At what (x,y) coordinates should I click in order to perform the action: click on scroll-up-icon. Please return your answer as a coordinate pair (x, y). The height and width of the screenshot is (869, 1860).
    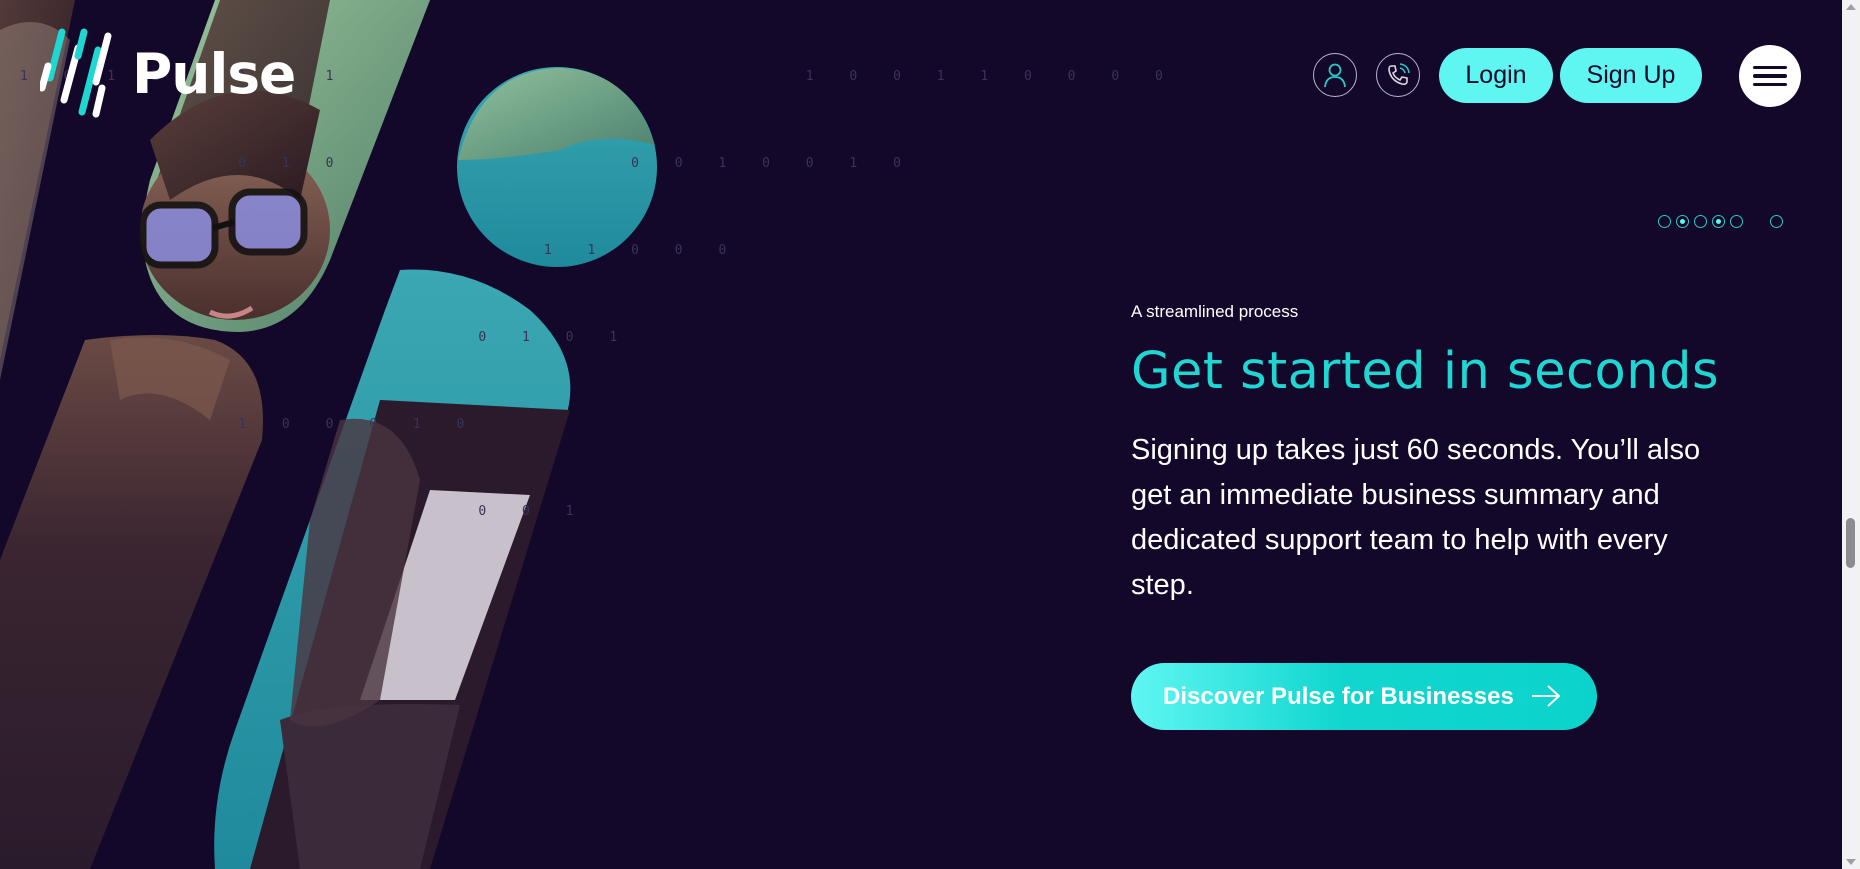
    Looking at the image, I should click on (1851, 7).